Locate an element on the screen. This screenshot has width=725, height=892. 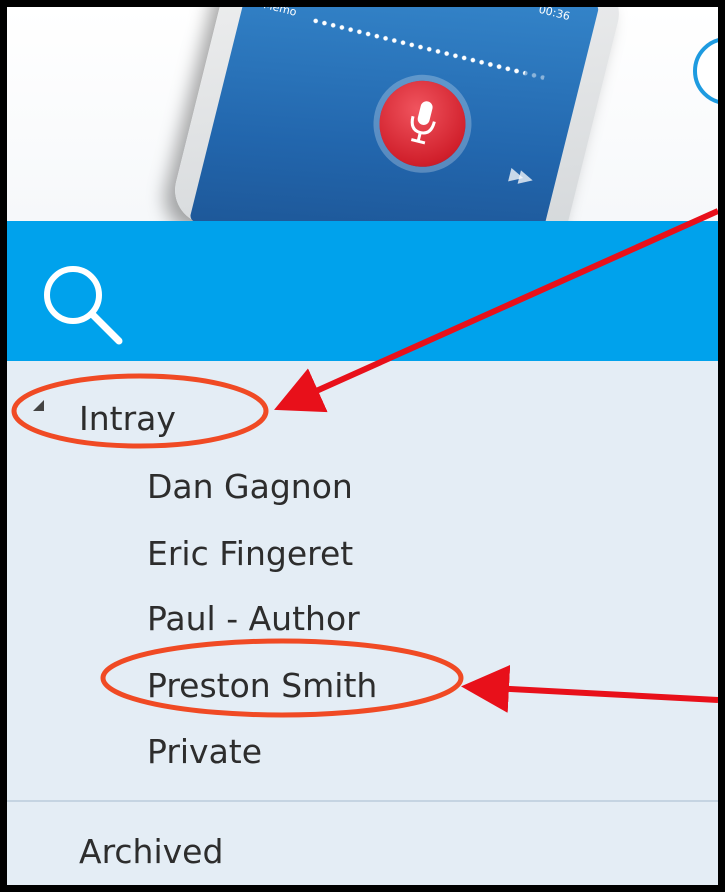
tree-item-eric-fingeret: Eric Fingeret is located at coordinates (250, 553).